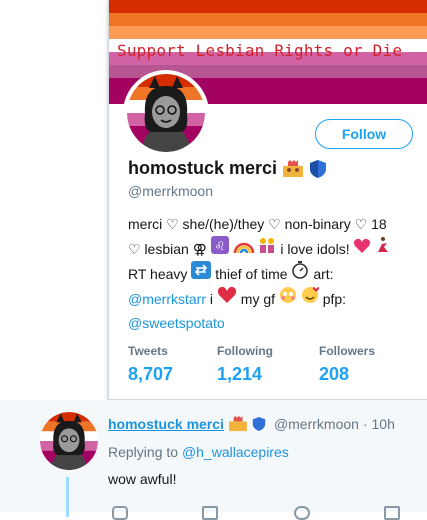 Image resolution: width=427 pixels, height=520 pixels. I want to click on tweet-handle: @merrkmoon, so click(316, 424).